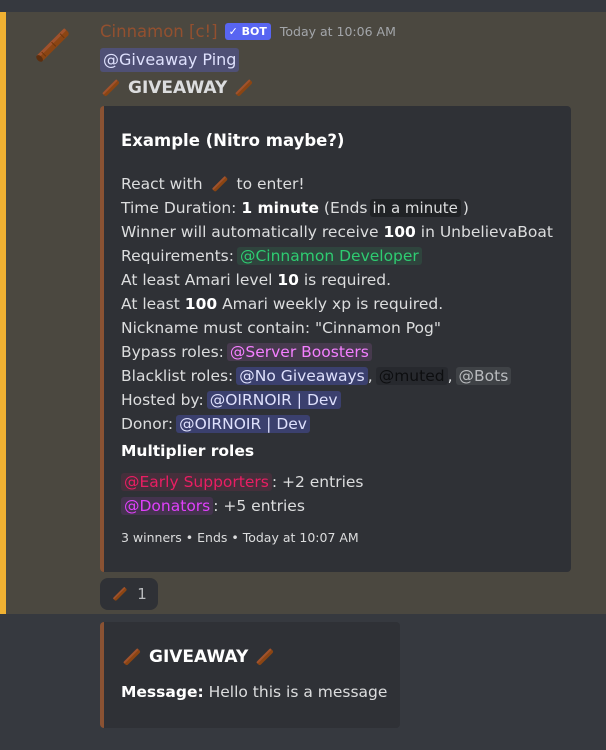 The width and height of the screenshot is (606, 750). Describe the element at coordinates (240, 537) in the screenshot. I see `embed-footer: 3 winners • Ends • Today at 10:07 AM` at that location.